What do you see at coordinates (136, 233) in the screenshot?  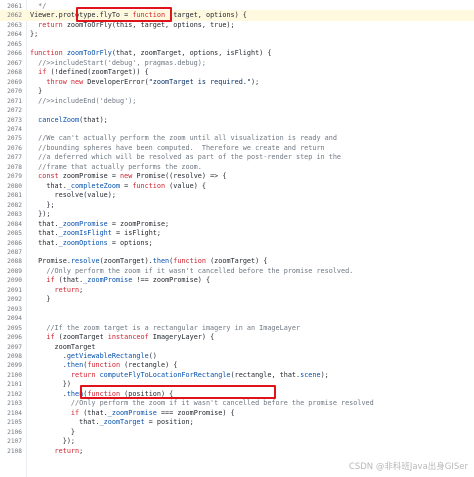 I see `code-token: = isFlight;` at bounding box center [136, 233].